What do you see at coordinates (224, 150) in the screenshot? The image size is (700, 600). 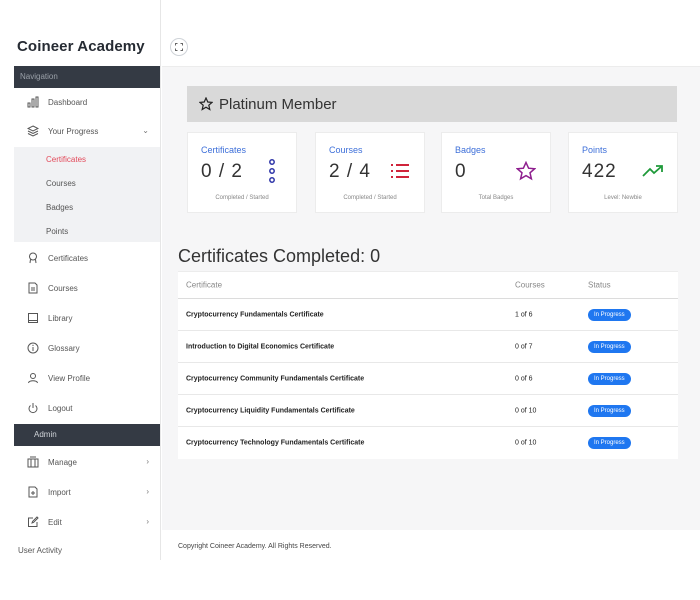 I see `card-title: Certificates` at bounding box center [224, 150].